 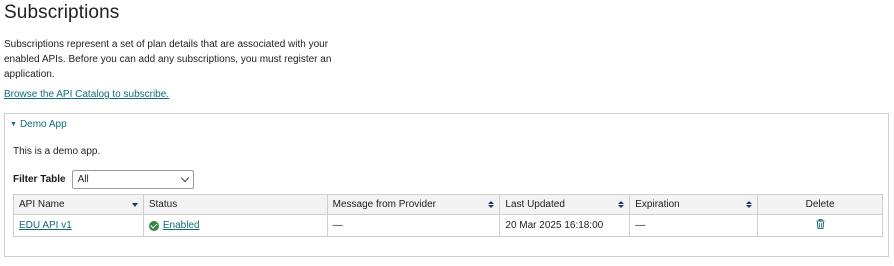 What do you see at coordinates (413, 225) in the screenshot?
I see `cell-message: —` at bounding box center [413, 225].